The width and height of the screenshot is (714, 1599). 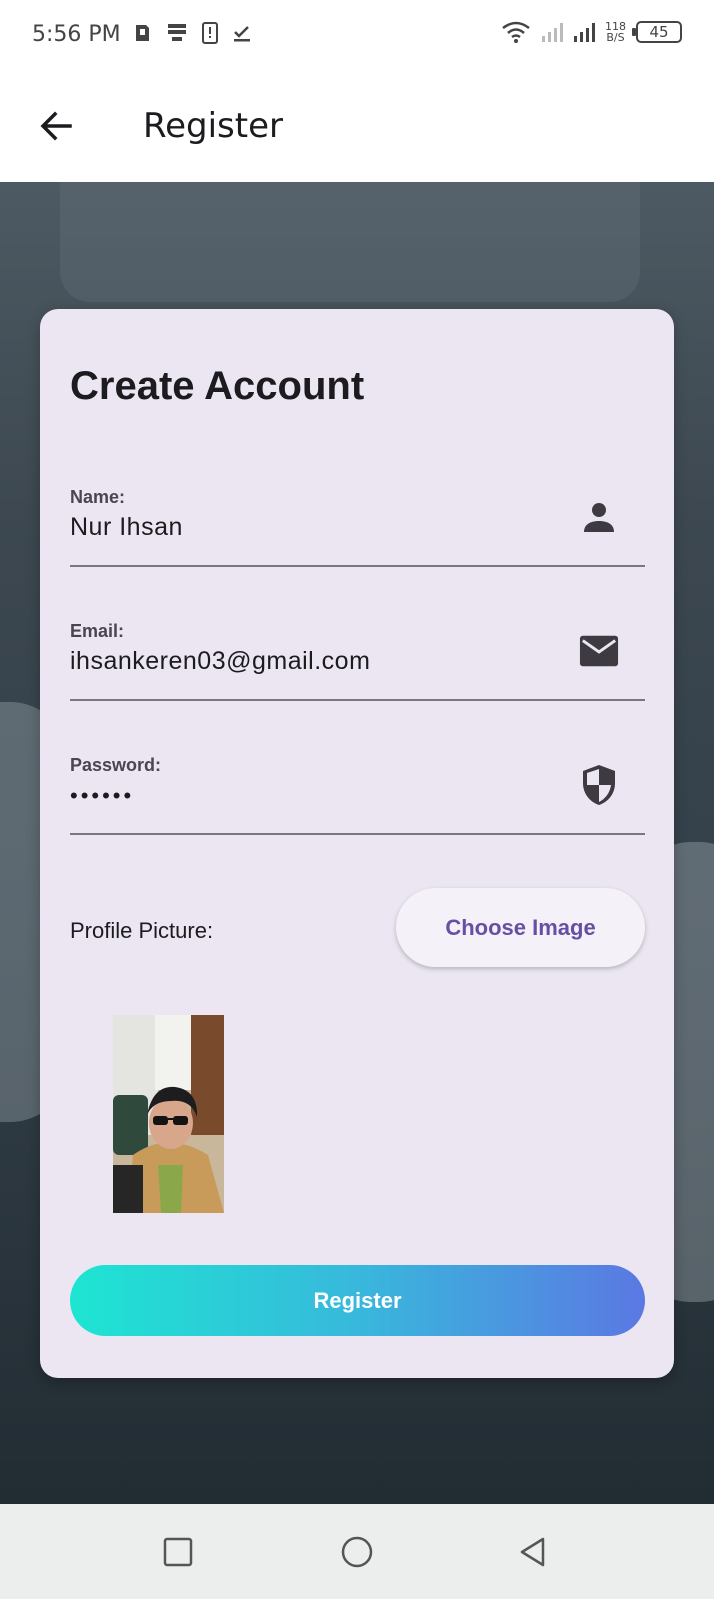 What do you see at coordinates (520, 927) in the screenshot?
I see `choose-image-button: Choose Image` at bounding box center [520, 927].